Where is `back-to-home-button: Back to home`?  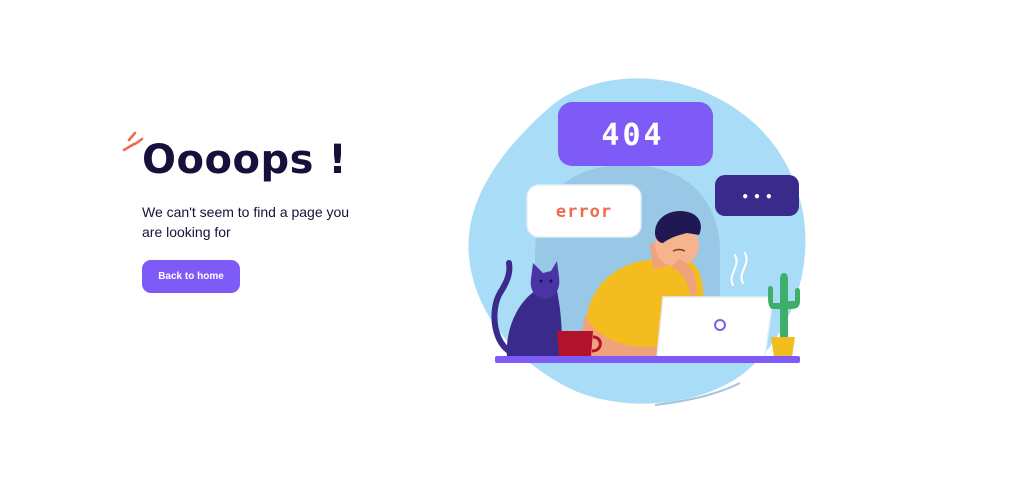 back-to-home-button: Back to home is located at coordinates (191, 276).